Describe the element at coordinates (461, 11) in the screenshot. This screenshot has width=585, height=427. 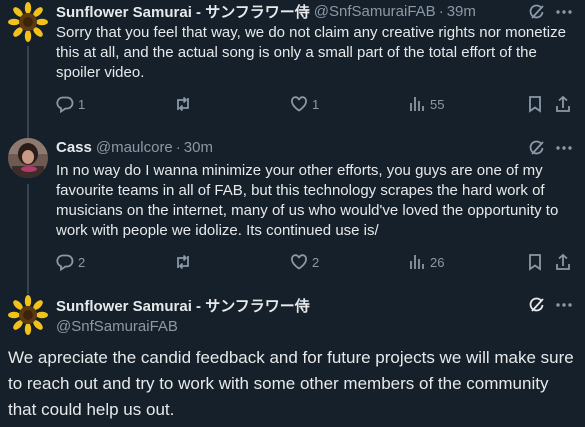
I see `timestamp: 39m` at that location.